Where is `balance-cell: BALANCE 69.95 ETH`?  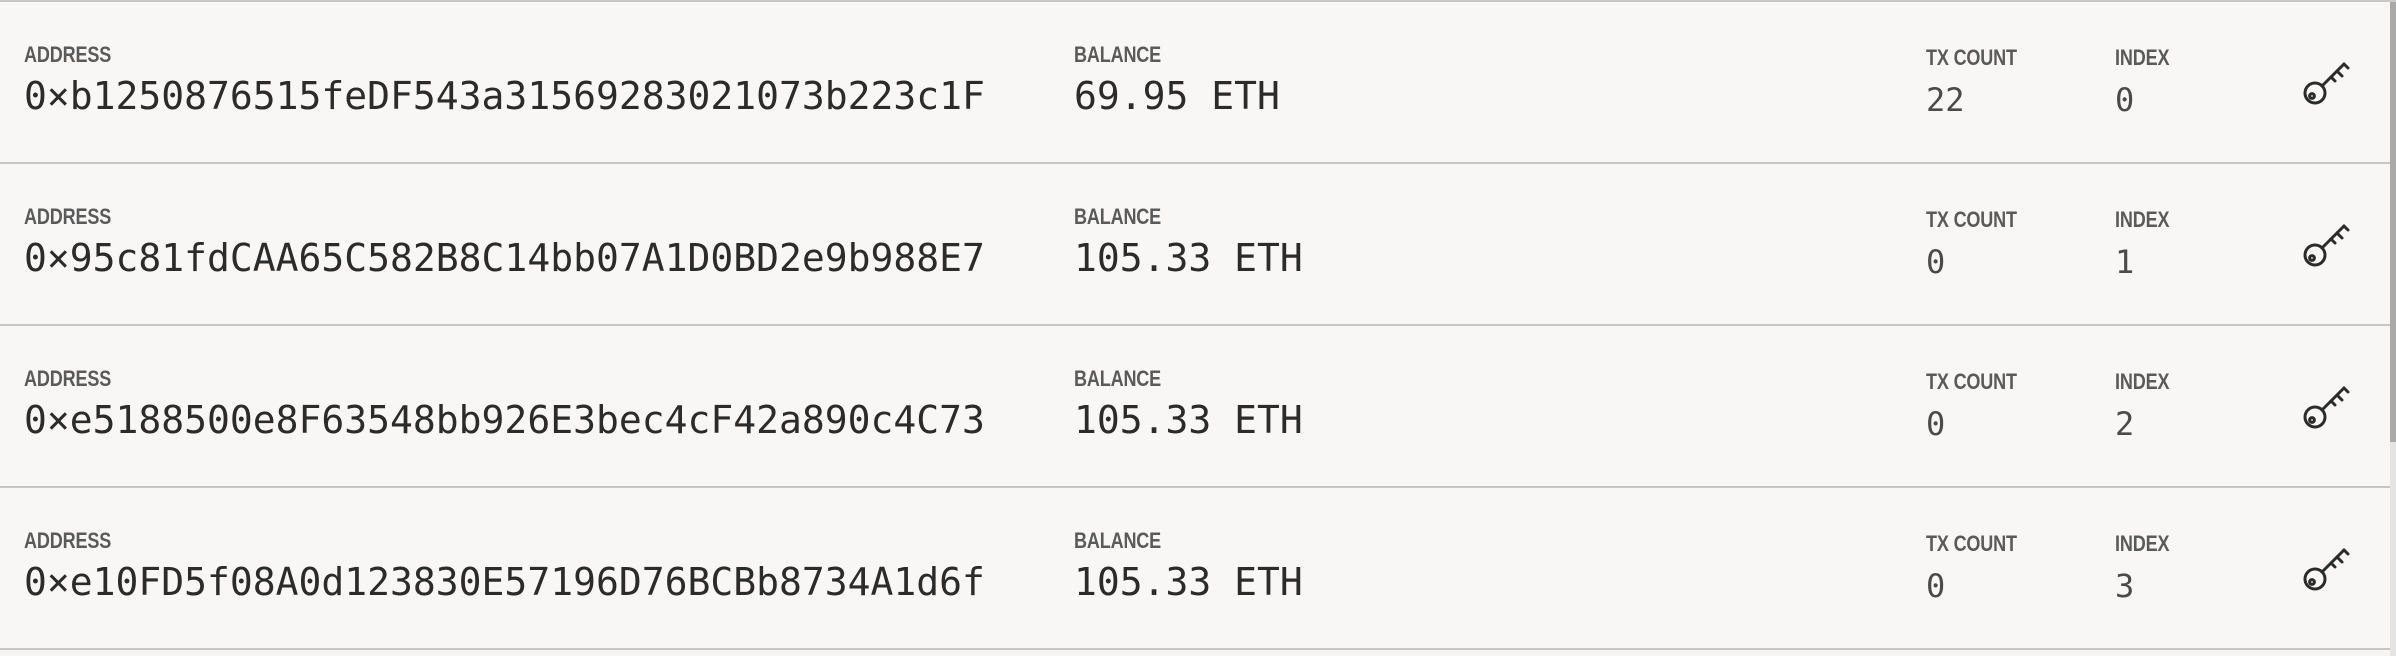 balance-cell: BALANCE 69.95 ETH is located at coordinates (1177, 80).